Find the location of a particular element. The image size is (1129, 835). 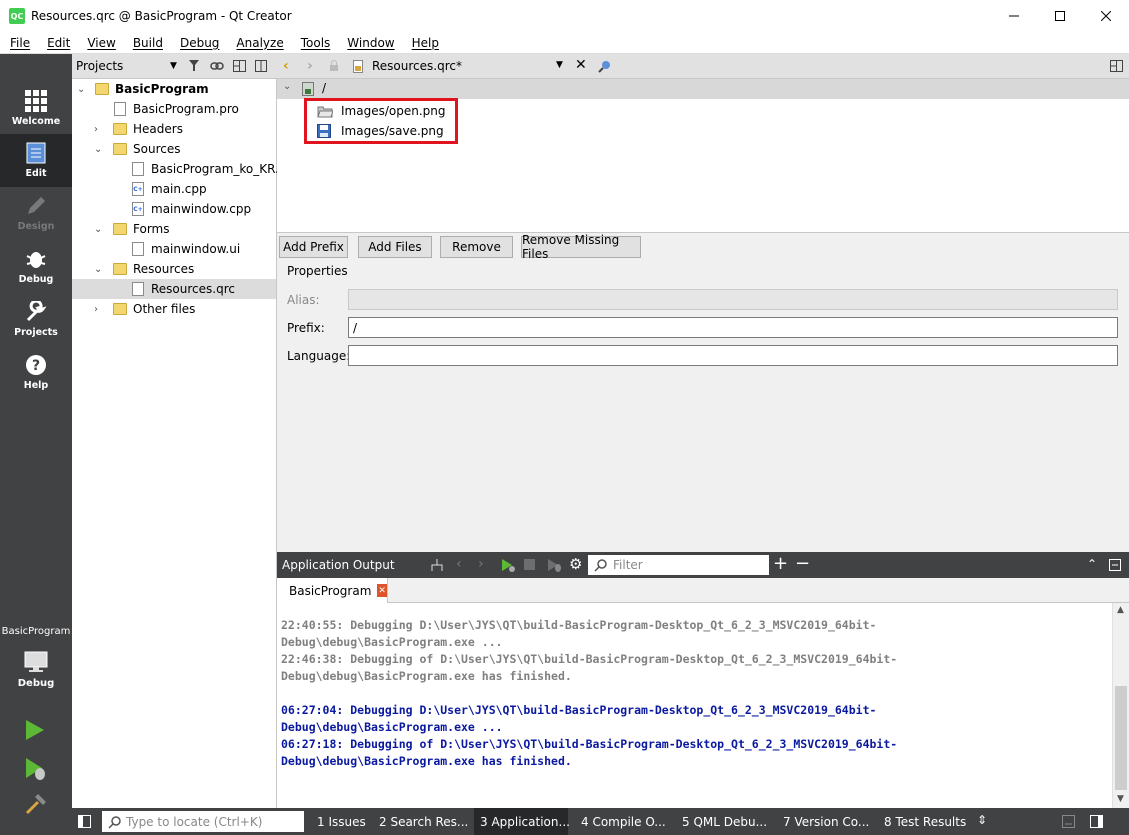

scroll-thumb is located at coordinates (1121, 738).